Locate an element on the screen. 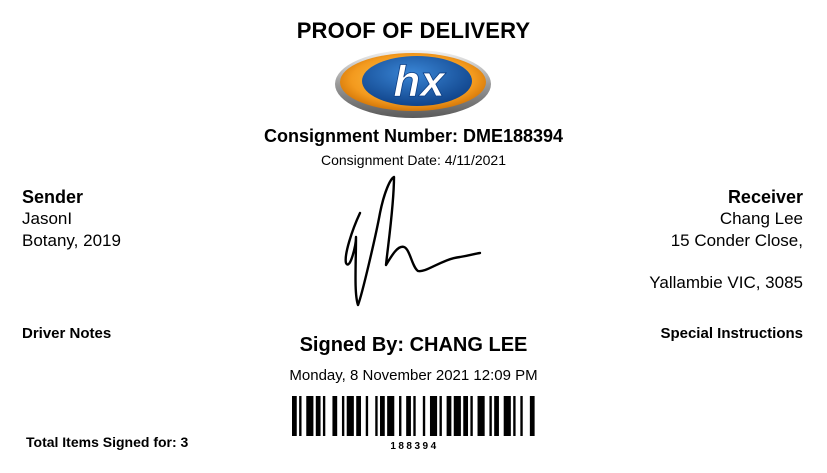  receiver-heading: Receiver is located at coordinates (765, 197).